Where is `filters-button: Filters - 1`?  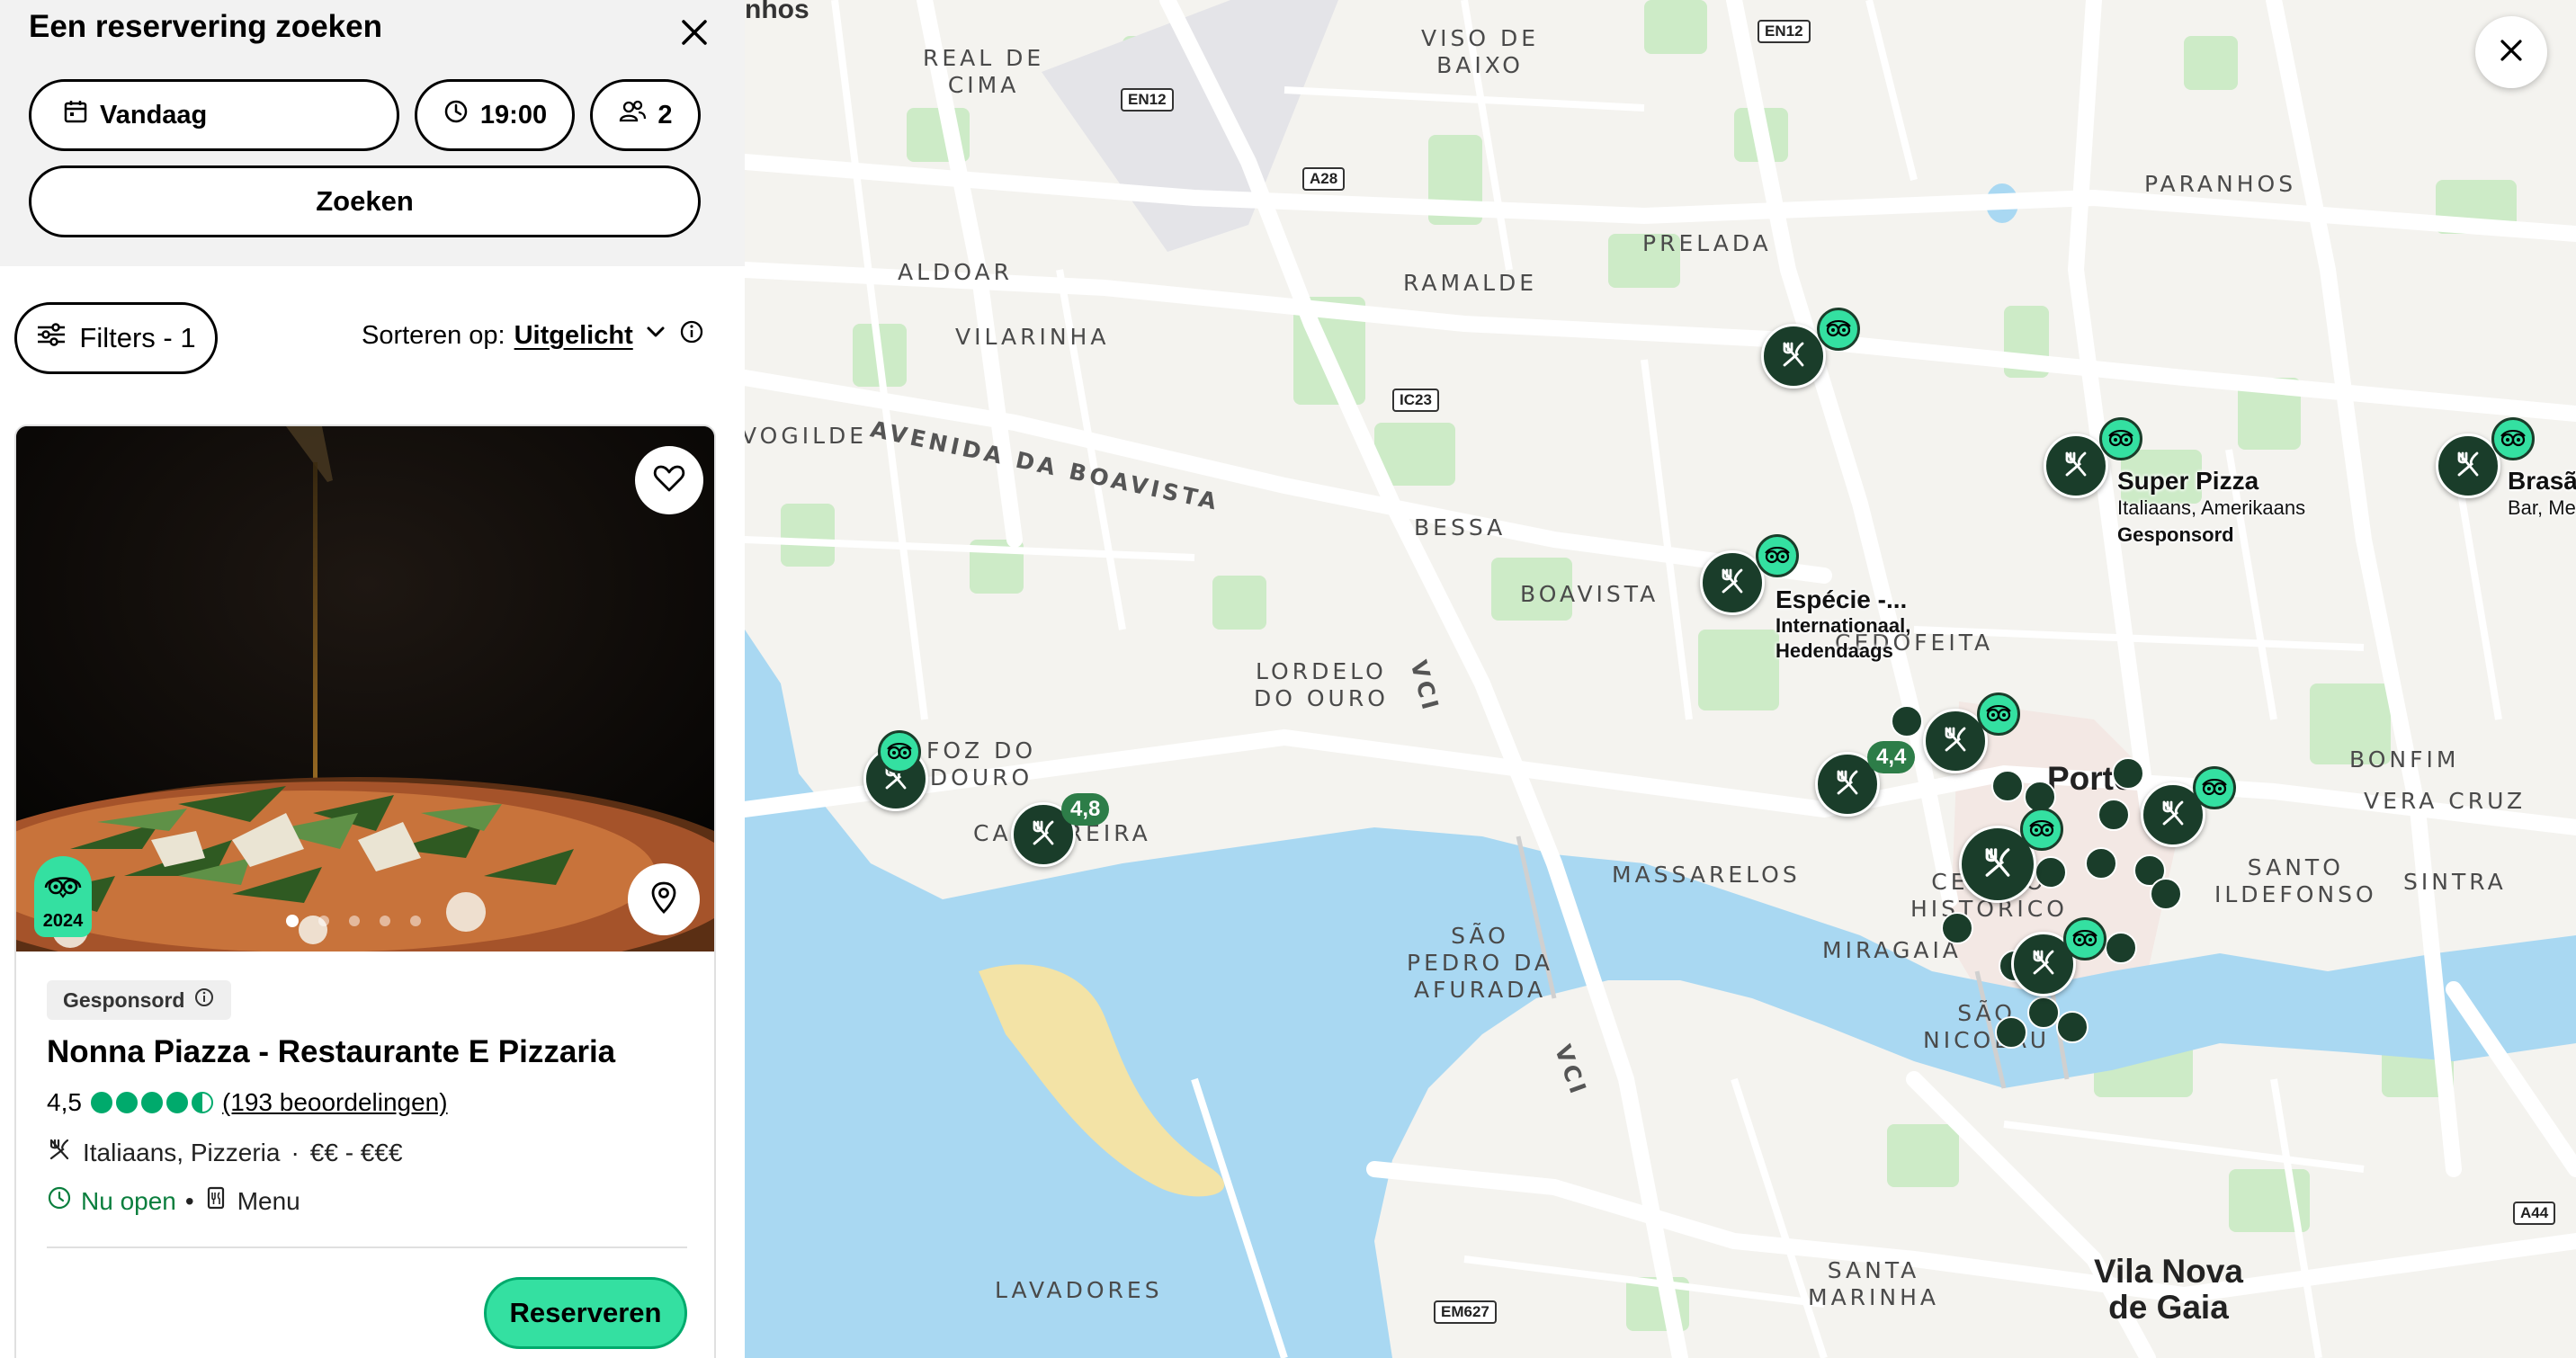 filters-button: Filters - 1 is located at coordinates (116, 338).